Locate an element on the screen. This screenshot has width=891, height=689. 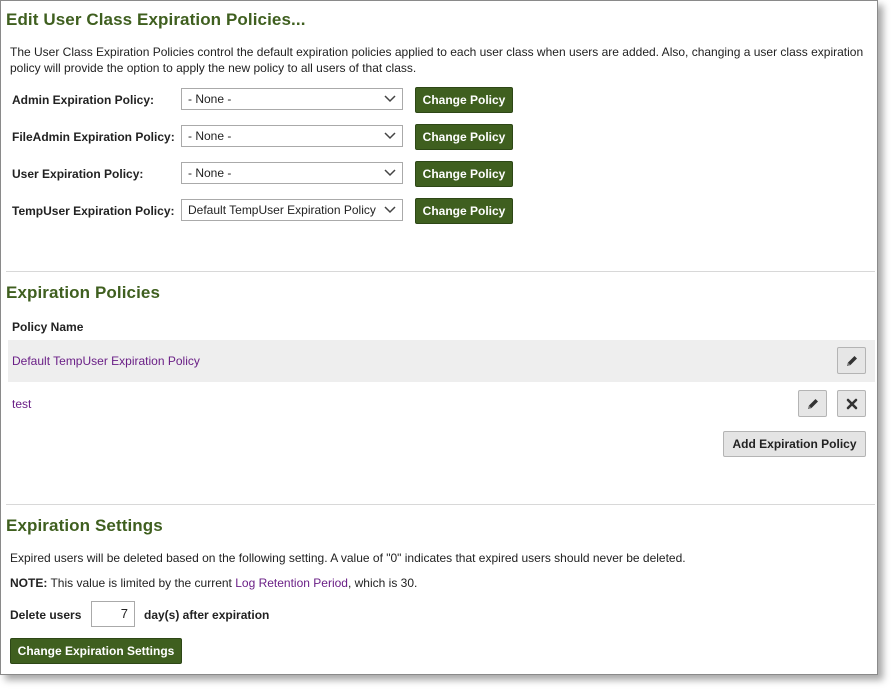
delete-users-label: Delete users is located at coordinates (46, 615).